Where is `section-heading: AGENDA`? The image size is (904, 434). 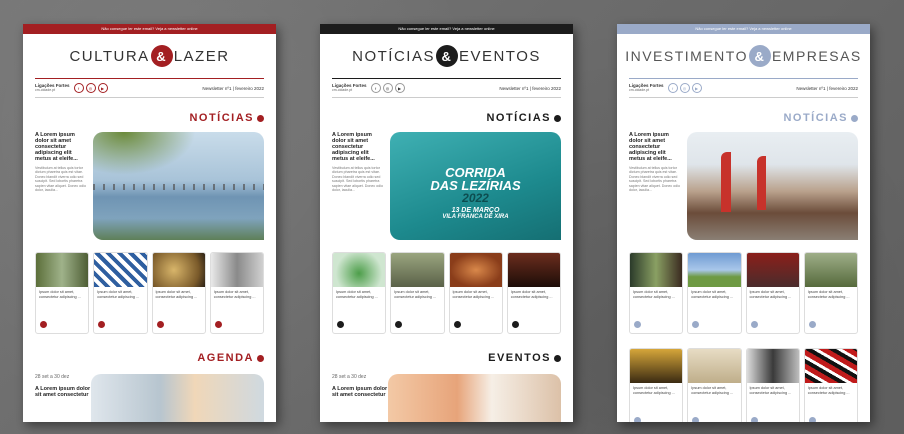
section-heading: AGENDA is located at coordinates (143, 358).